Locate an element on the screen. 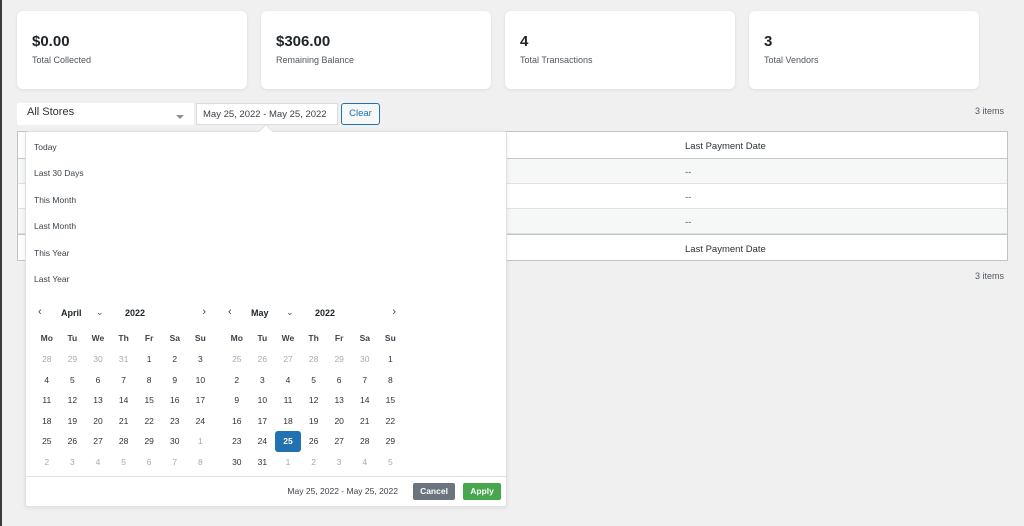 This screenshot has width=1024, height=526. date-range-input: May 25, 2022 - May 25, 2022 is located at coordinates (267, 114).